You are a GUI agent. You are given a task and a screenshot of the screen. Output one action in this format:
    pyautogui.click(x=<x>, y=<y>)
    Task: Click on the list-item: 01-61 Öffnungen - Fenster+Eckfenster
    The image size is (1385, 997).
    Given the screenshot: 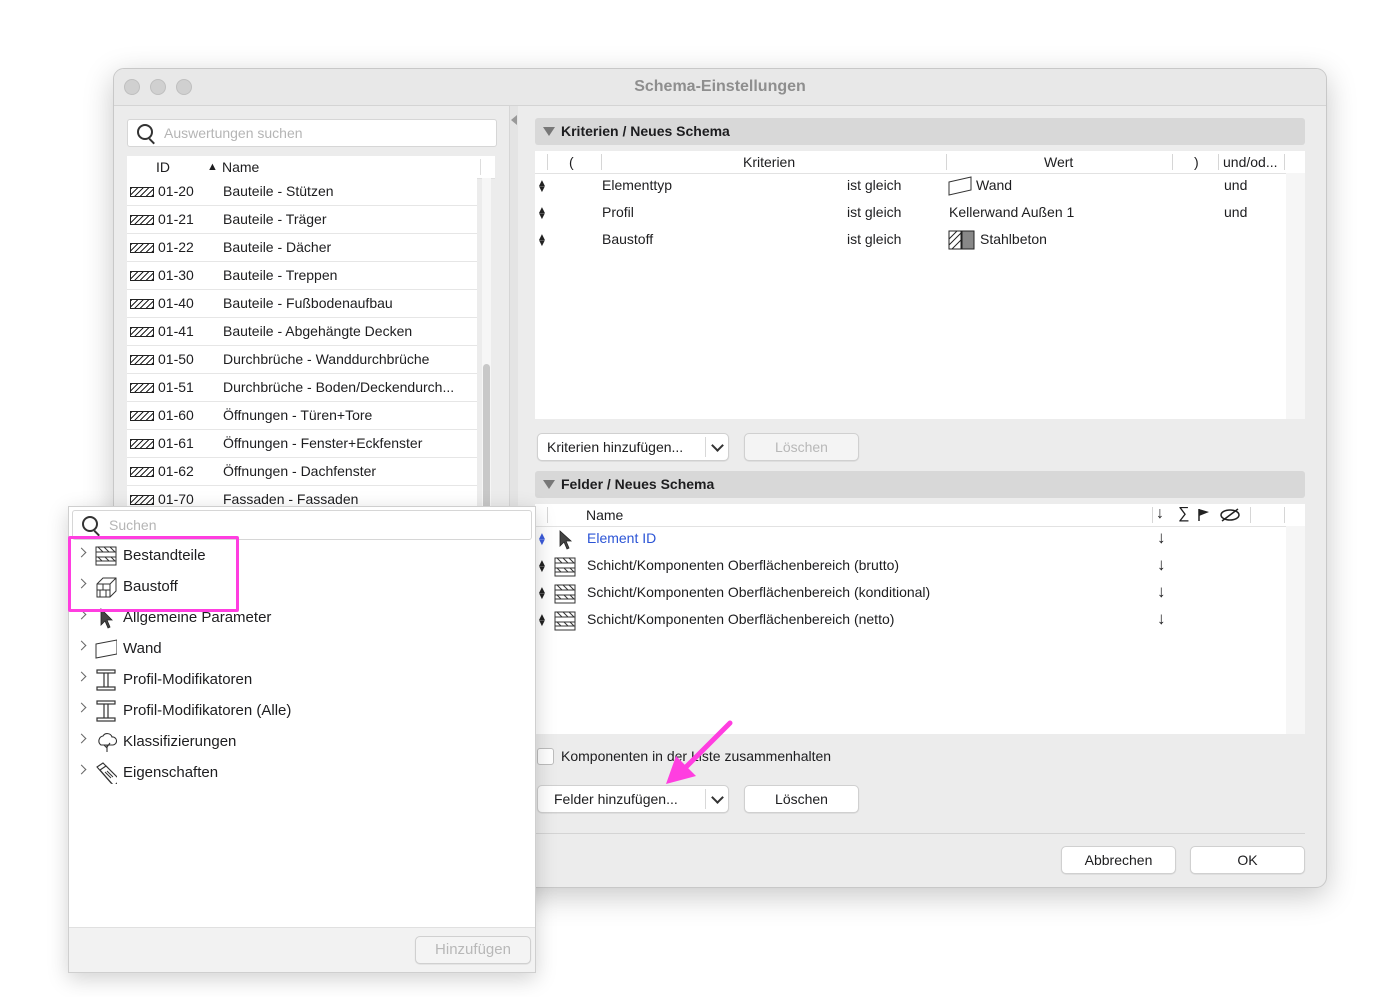 What is the action you would take?
    pyautogui.click(x=302, y=444)
    